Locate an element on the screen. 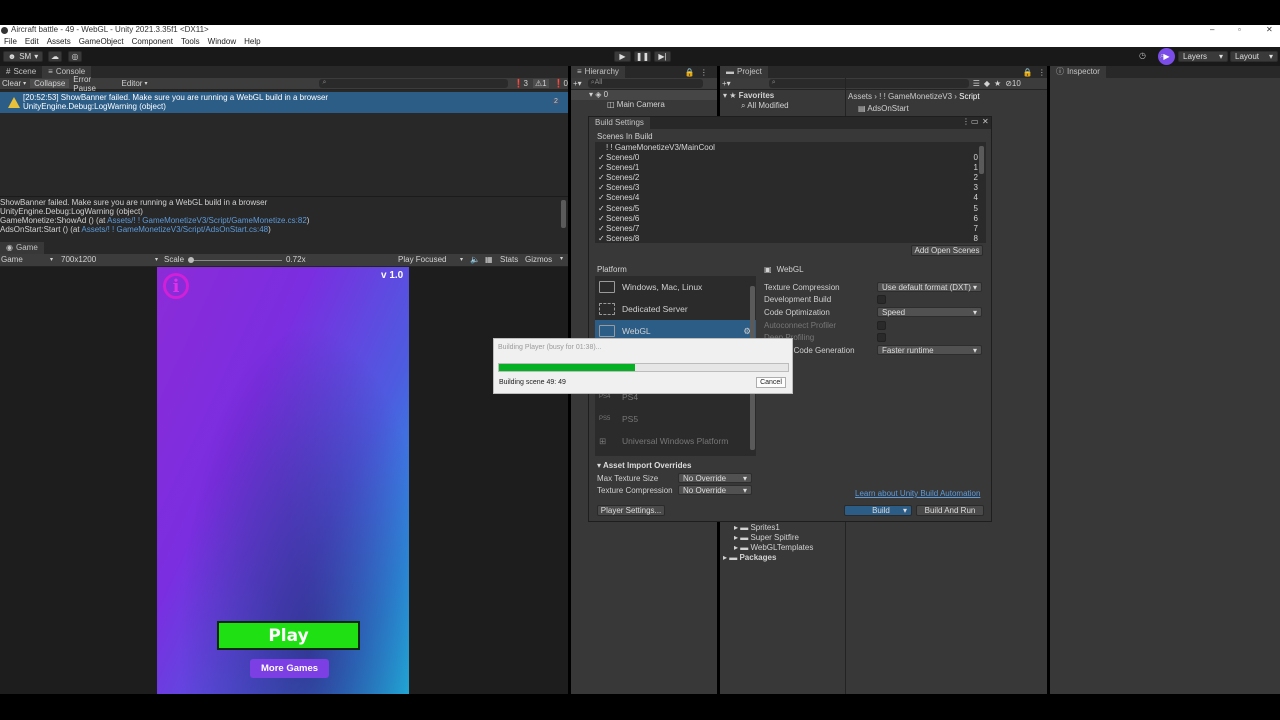 This screenshot has height=720, width=1280. scene-row: ✓ Scenes/7 7 is located at coordinates (790, 229).